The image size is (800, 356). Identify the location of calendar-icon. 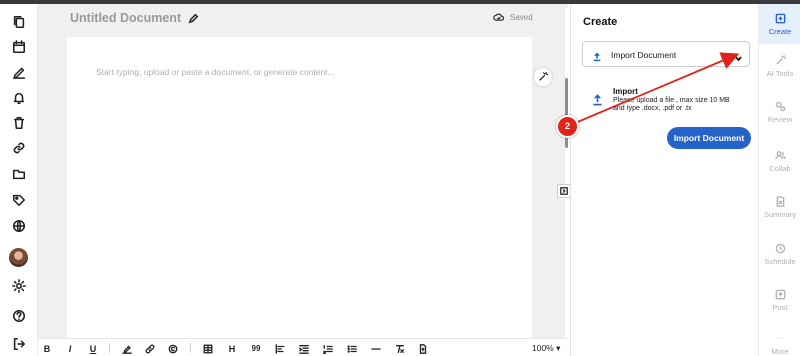
(19, 47).